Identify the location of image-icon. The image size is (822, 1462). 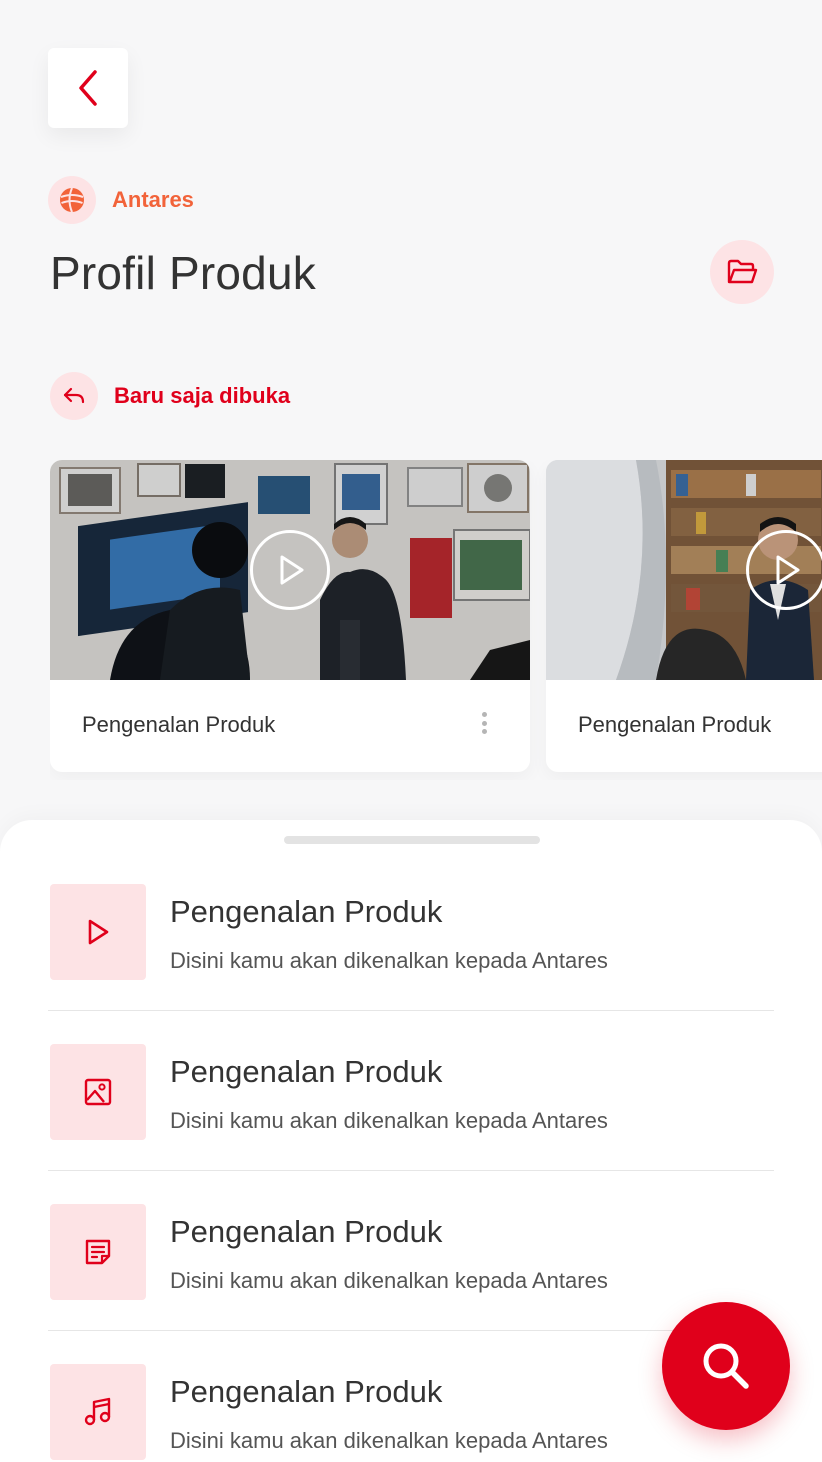
(98, 1092).